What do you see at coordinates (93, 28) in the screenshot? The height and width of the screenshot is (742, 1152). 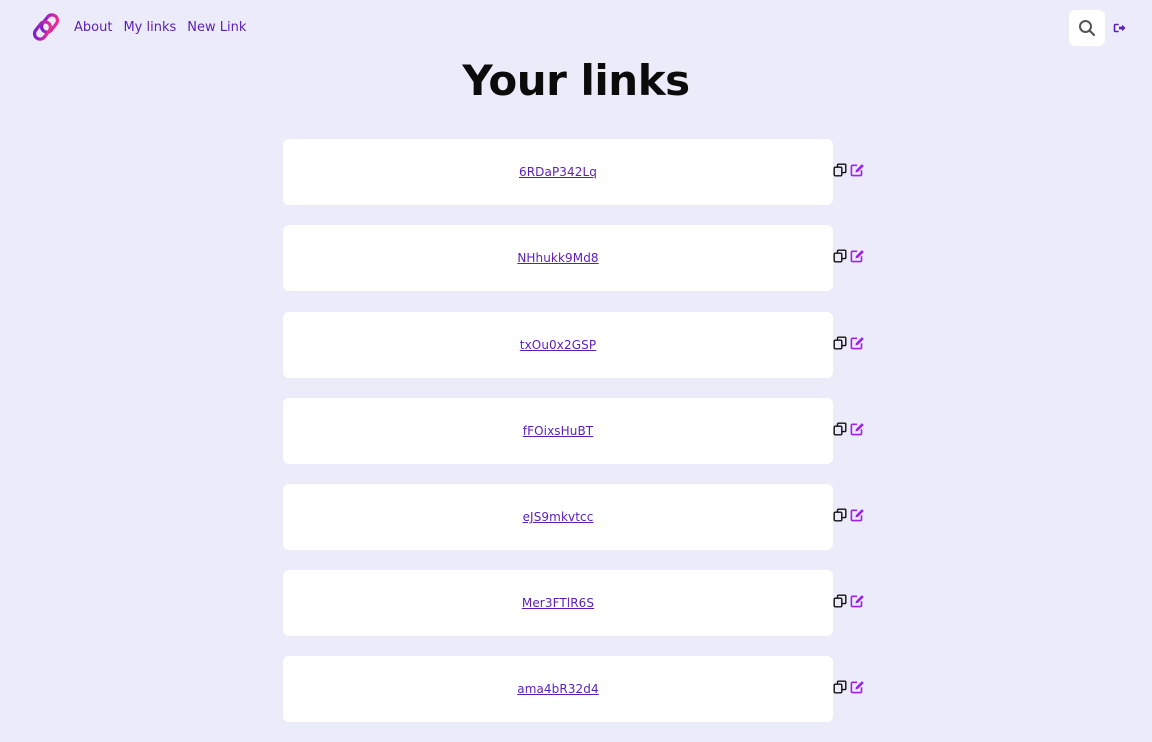 I see `nav-link-about: About` at bounding box center [93, 28].